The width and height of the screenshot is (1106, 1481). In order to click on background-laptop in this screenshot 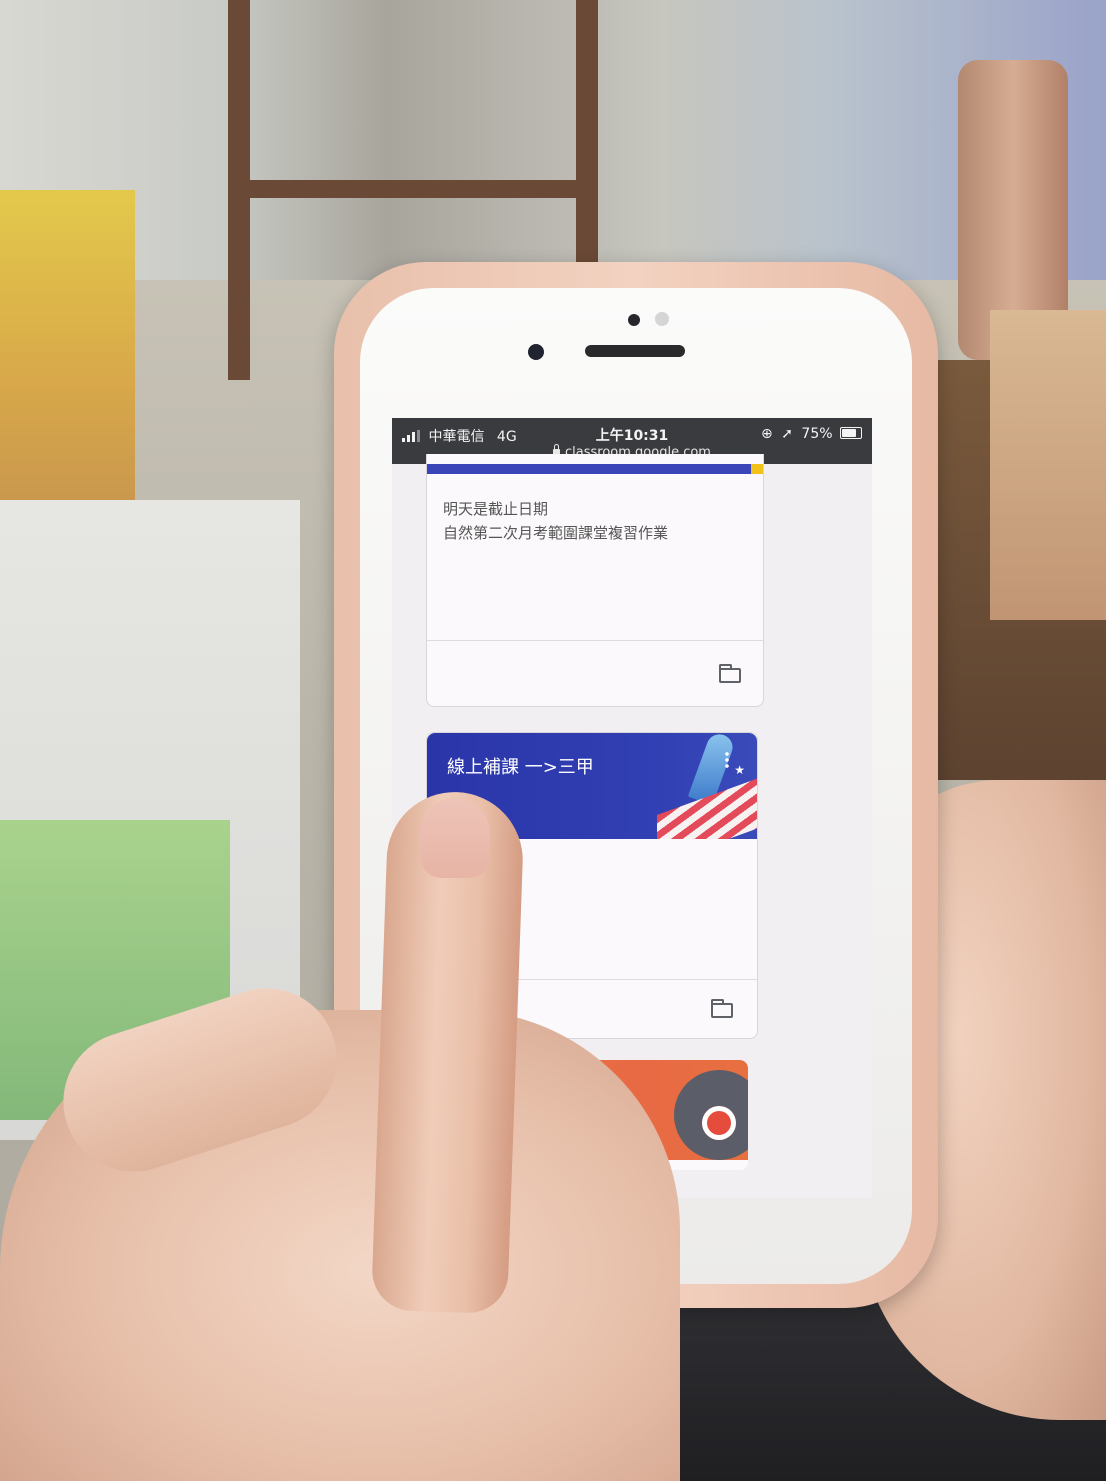, I will do `click(1048, 465)`.